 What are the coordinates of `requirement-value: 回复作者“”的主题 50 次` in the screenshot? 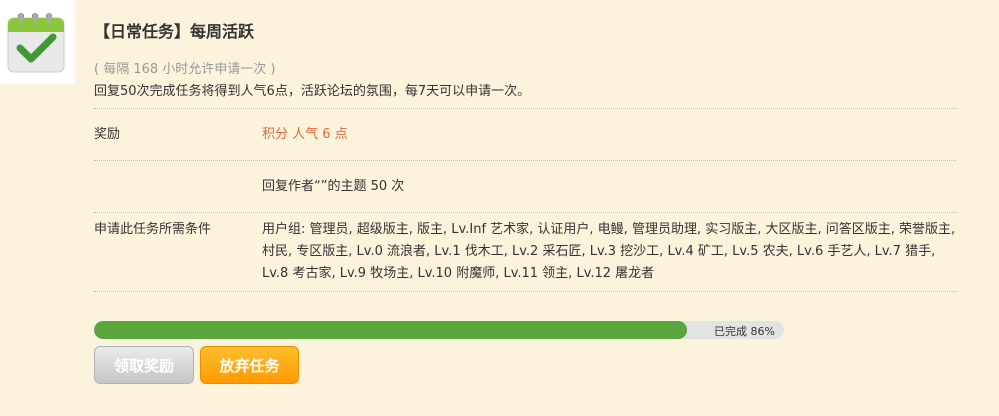 It's located at (333, 186).